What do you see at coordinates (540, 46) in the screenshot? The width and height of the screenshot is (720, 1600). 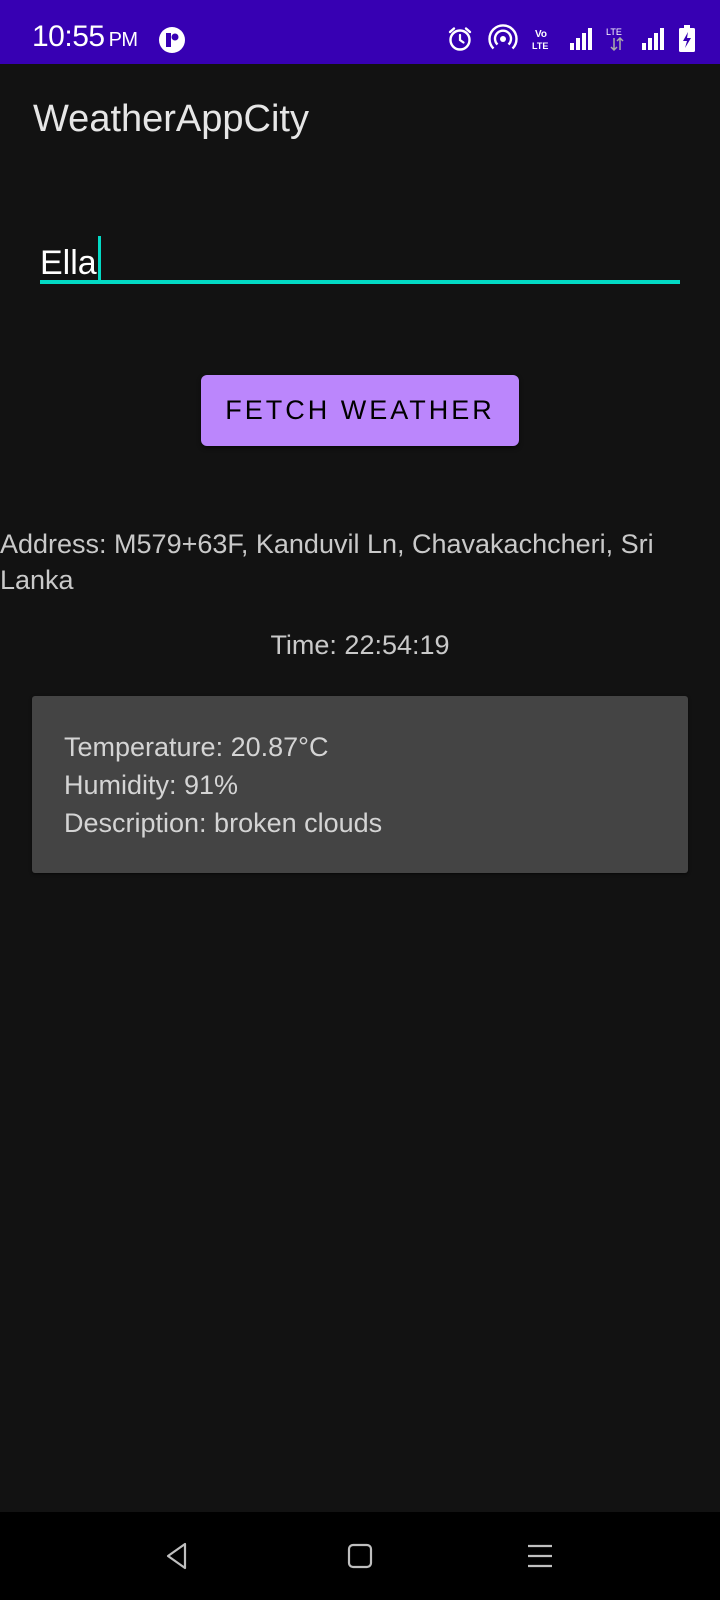 I see `volte-label-bottom: LTE` at bounding box center [540, 46].